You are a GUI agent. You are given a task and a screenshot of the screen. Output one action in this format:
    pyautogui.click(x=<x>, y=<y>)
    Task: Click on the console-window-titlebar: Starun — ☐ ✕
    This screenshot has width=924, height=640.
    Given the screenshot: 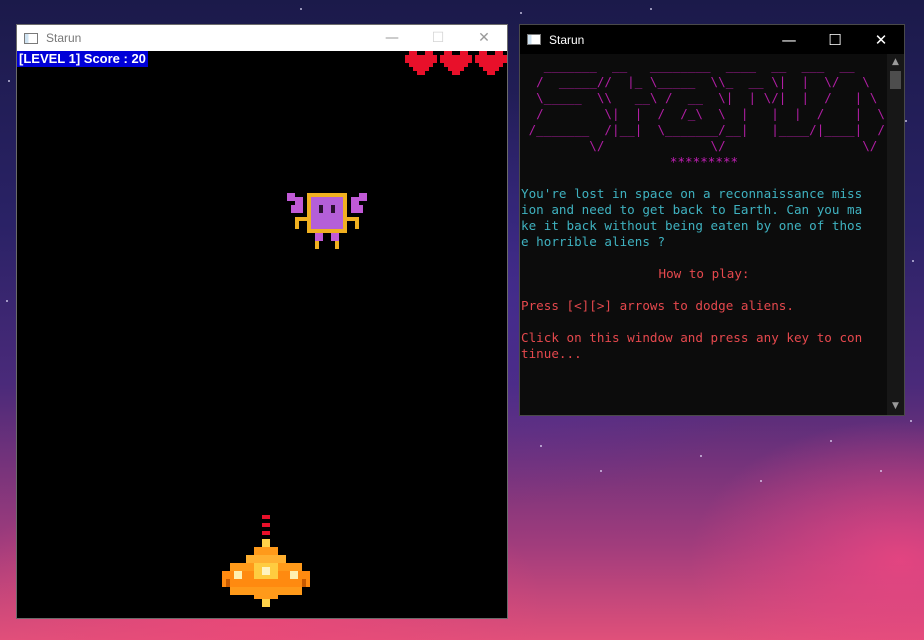 What is the action you would take?
    pyautogui.click(x=712, y=39)
    